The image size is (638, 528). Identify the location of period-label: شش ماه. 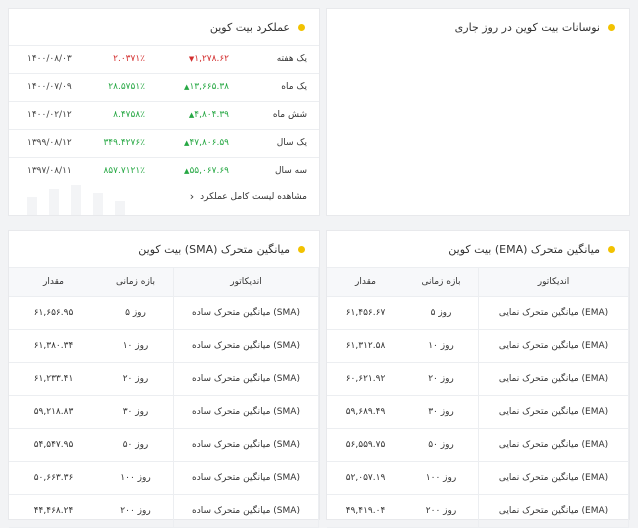
(289, 115).